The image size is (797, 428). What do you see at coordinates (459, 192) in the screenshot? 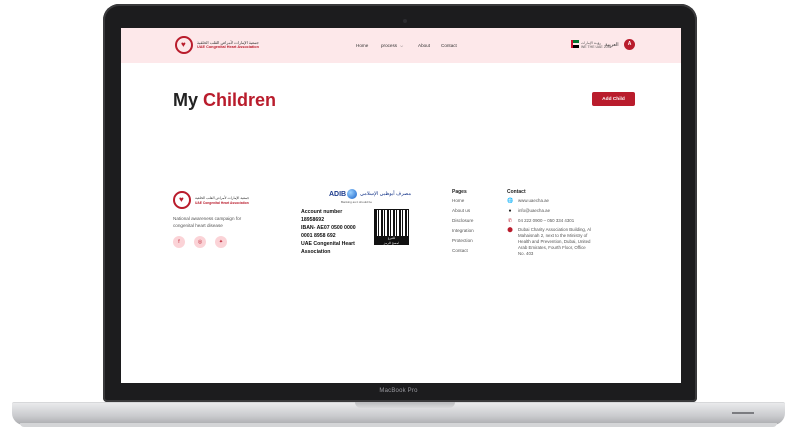
I see `footer-pages-title: Pages` at bounding box center [459, 192].